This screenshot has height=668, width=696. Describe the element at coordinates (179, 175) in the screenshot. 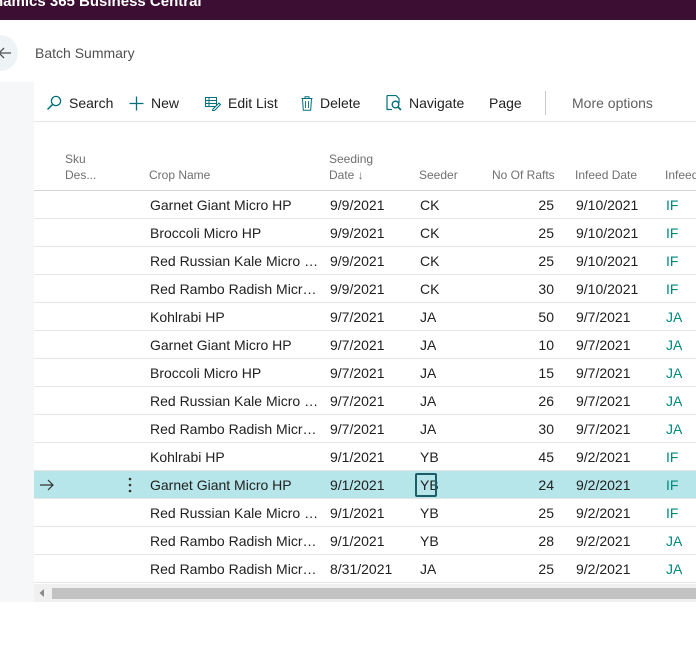

I see `column-header-crop-name: Crop Name` at that location.